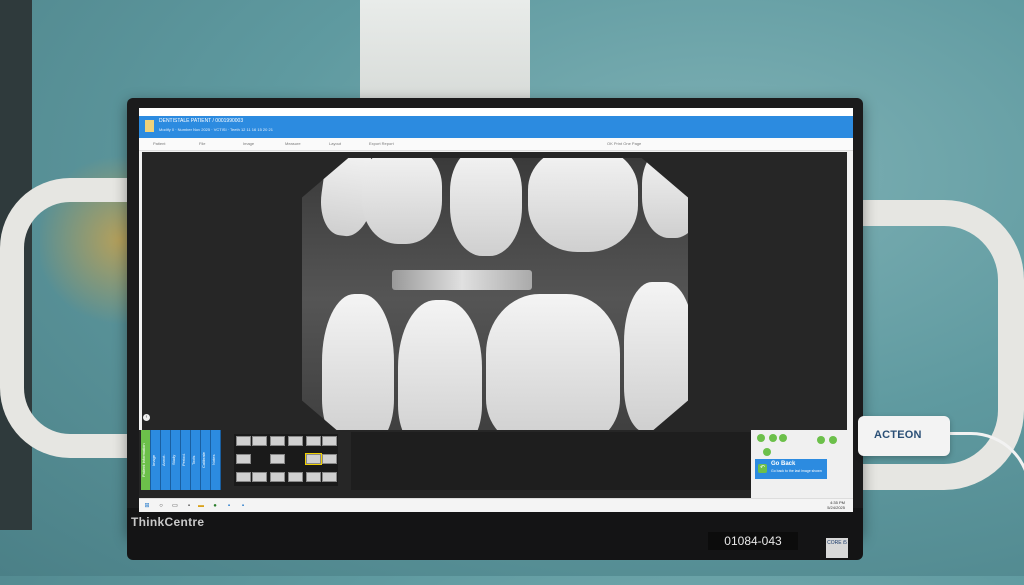  I want to click on tab-calibrate: Calibrate, so click(206, 460).